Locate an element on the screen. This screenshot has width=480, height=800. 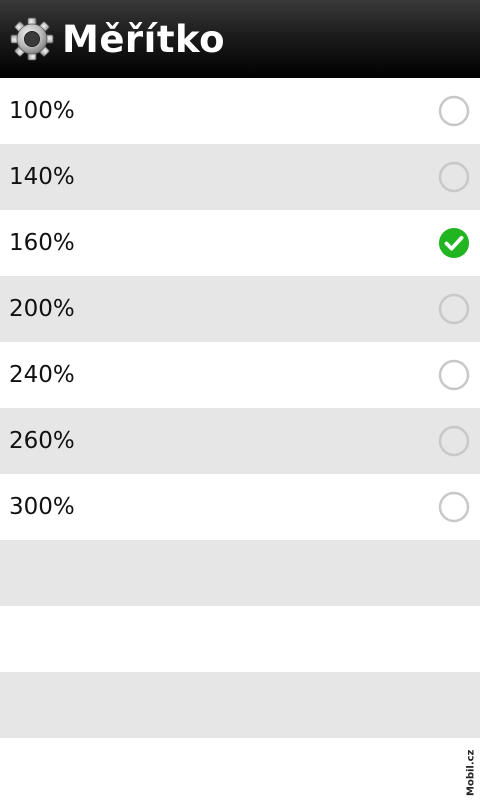
option-label: 140% is located at coordinates (42, 177).